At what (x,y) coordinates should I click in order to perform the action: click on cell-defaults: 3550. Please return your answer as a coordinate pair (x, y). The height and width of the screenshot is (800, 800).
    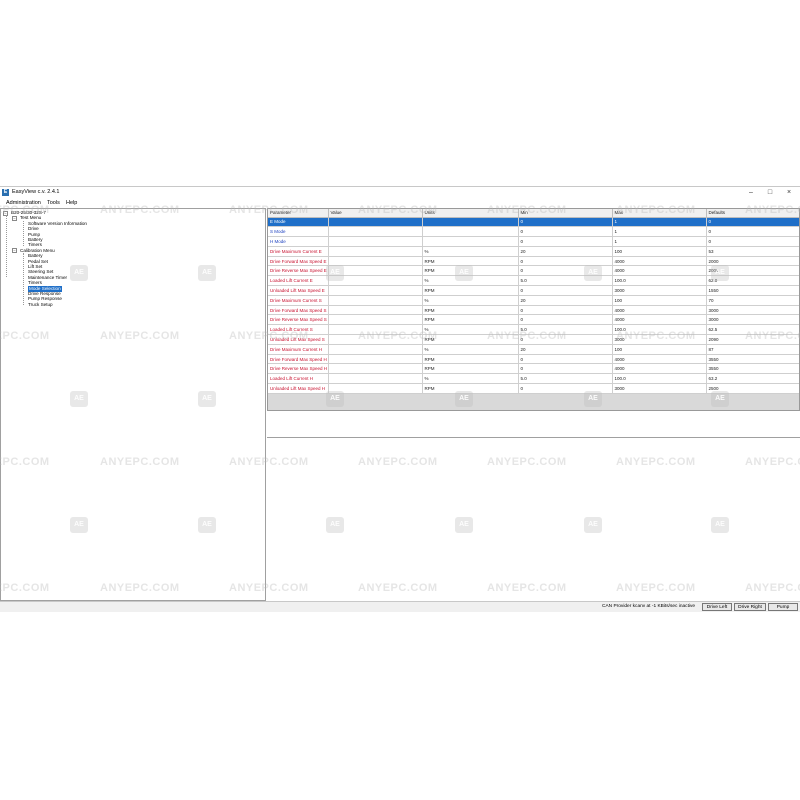
    Looking at the image, I should click on (752, 369).